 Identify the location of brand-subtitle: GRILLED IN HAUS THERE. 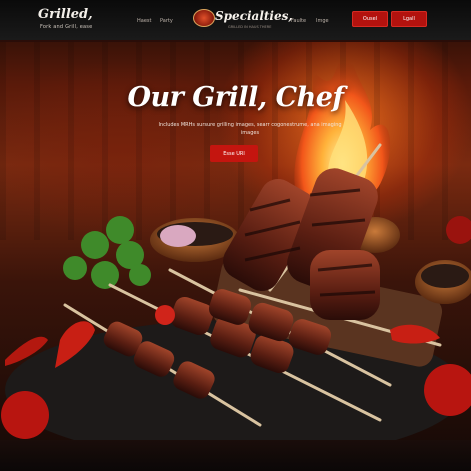
(250, 27).